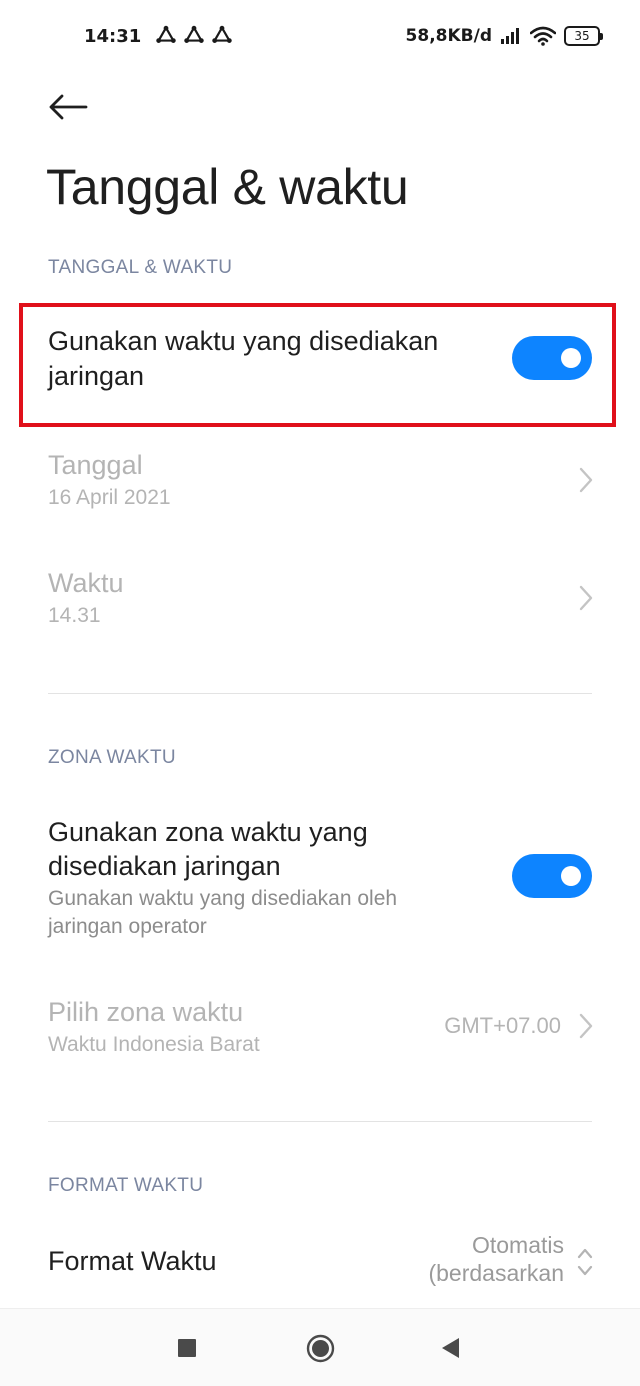 This screenshot has width=640, height=1386. Describe the element at coordinates (552, 876) in the screenshot. I see `network-zone-toggle` at that location.